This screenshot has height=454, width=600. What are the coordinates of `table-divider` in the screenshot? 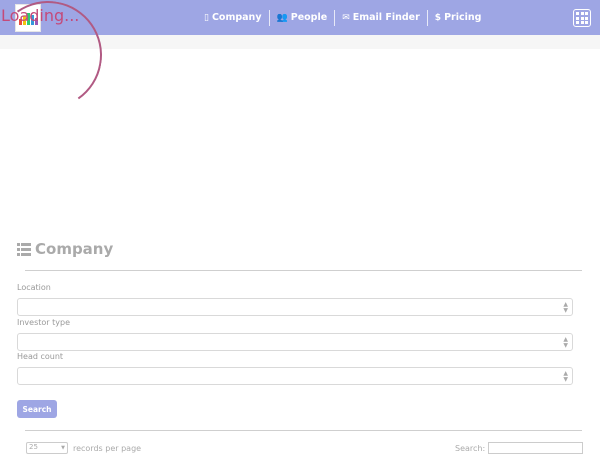 It's located at (303, 430).